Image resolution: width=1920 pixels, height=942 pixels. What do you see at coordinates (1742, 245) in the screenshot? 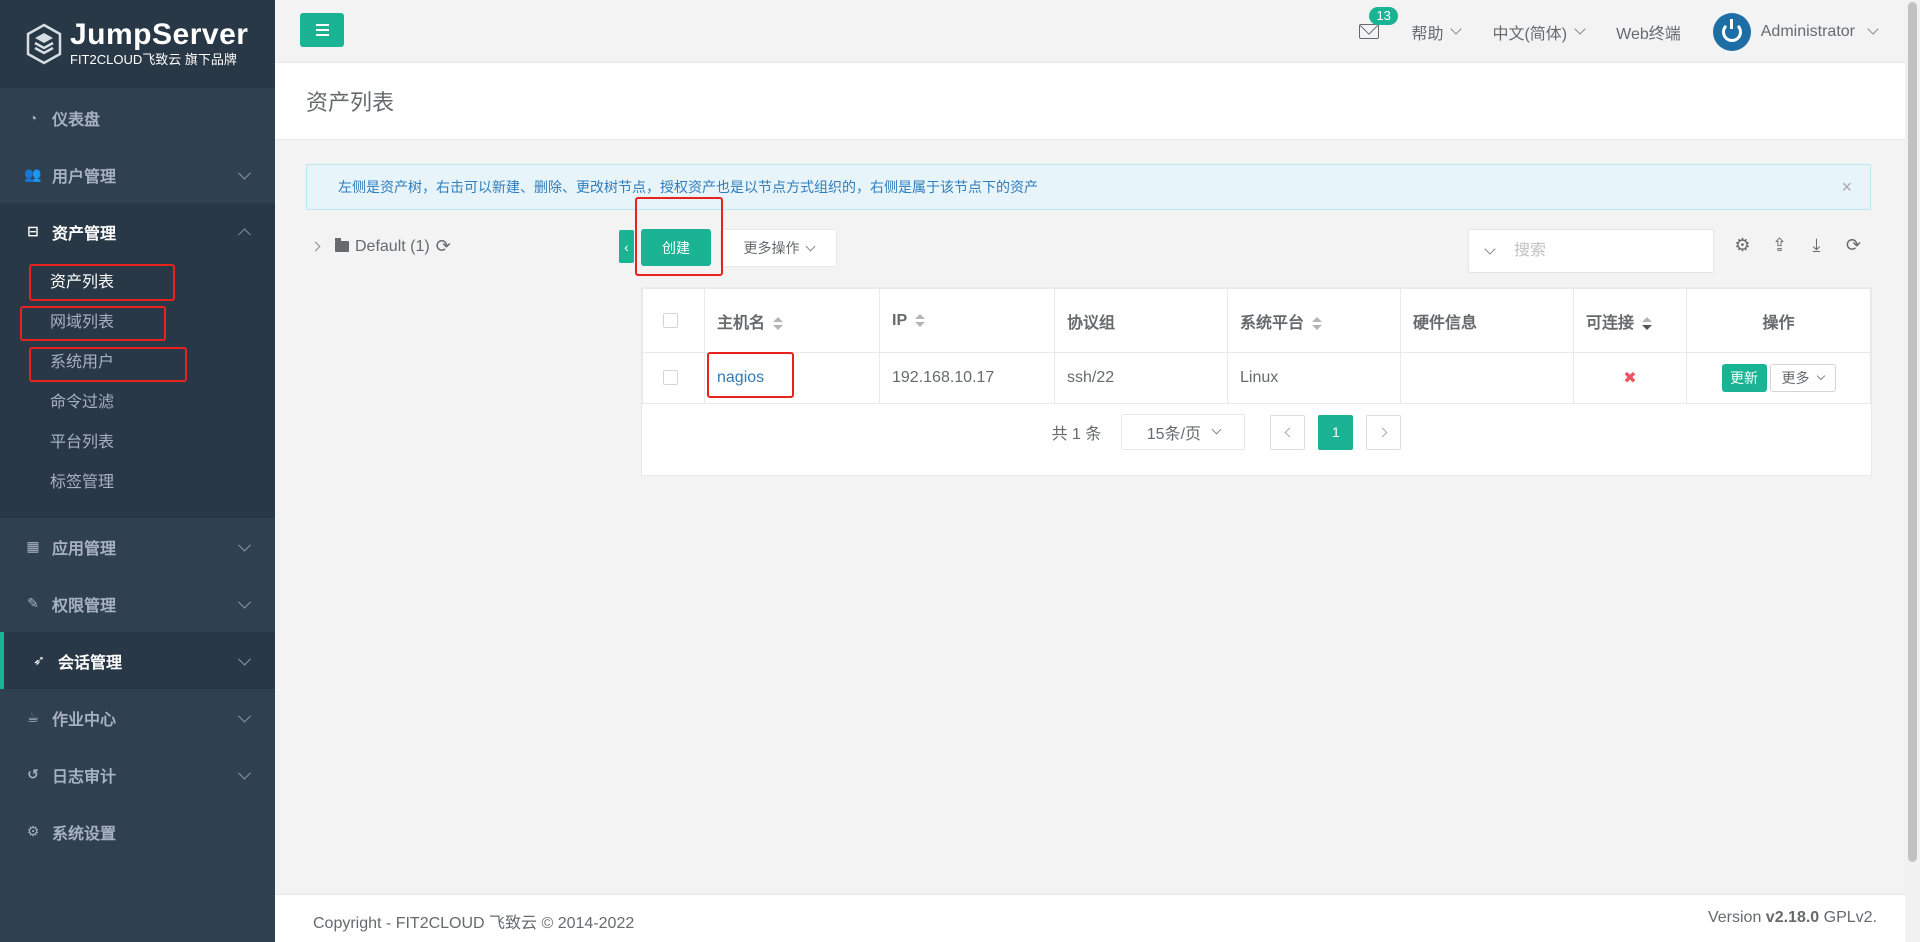
I see `gear-icon: ⚙` at bounding box center [1742, 245].